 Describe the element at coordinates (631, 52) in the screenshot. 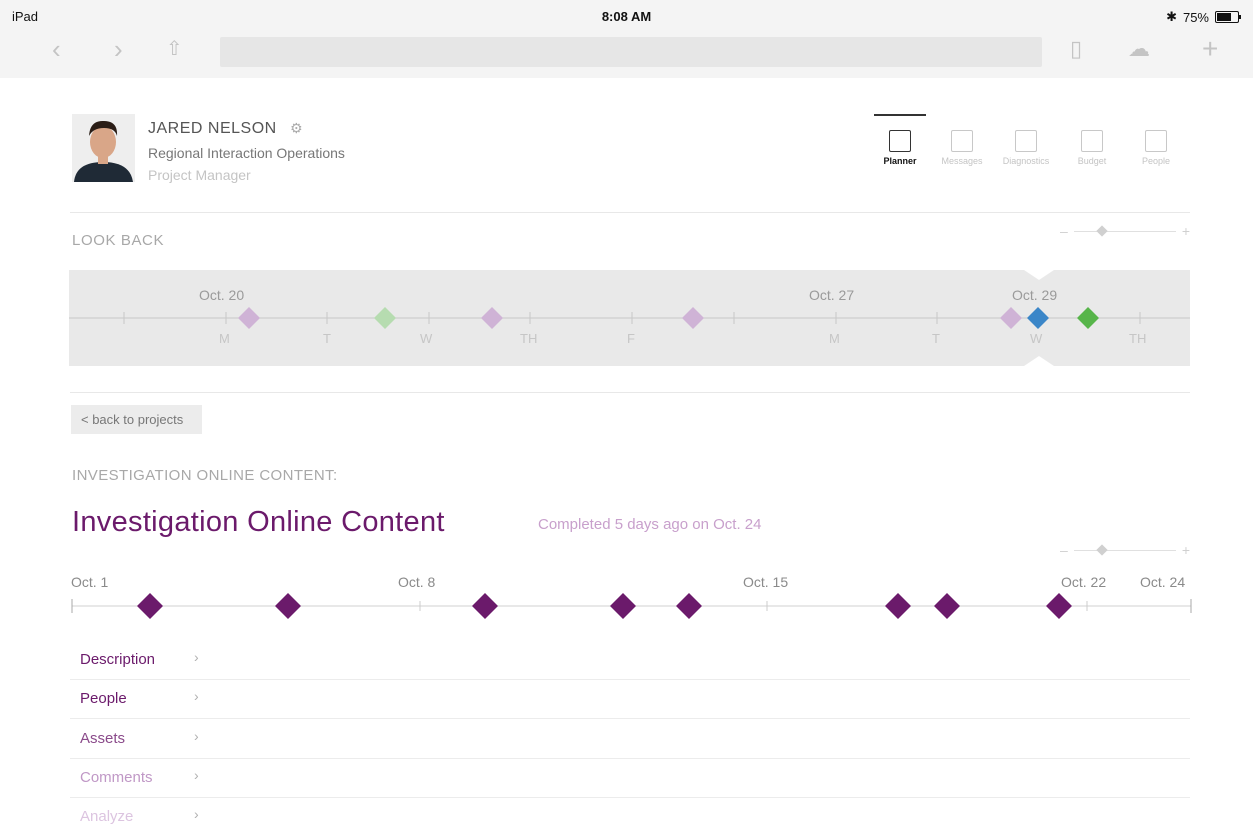

I see `url-bar` at that location.